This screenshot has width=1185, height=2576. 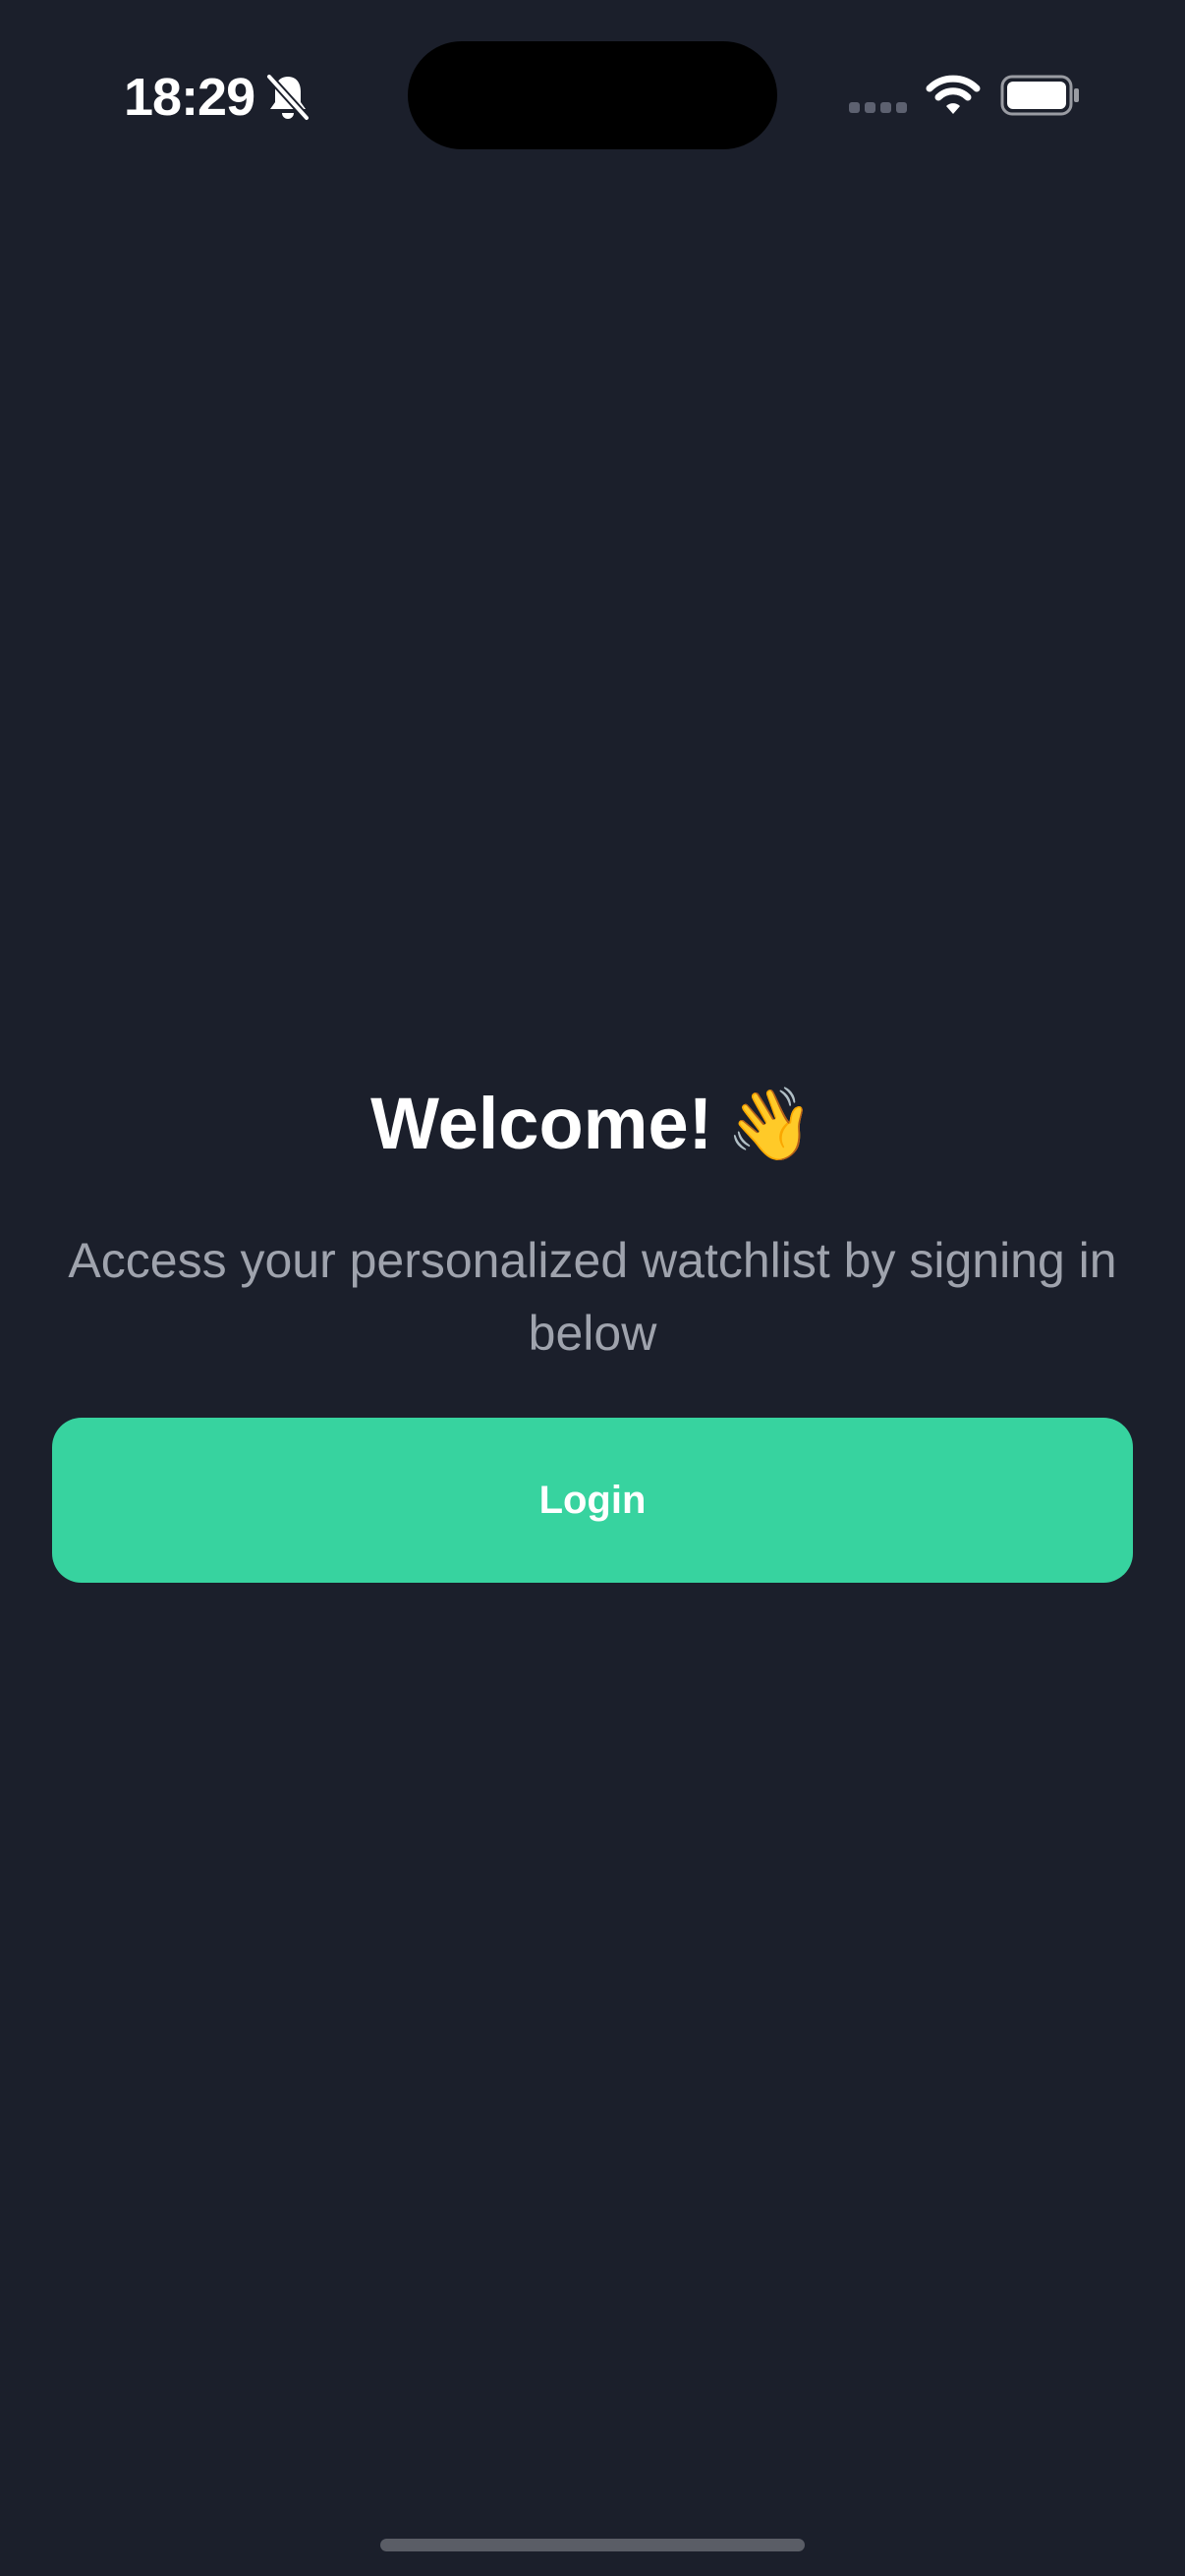 I want to click on dynamic-island, so click(x=592, y=95).